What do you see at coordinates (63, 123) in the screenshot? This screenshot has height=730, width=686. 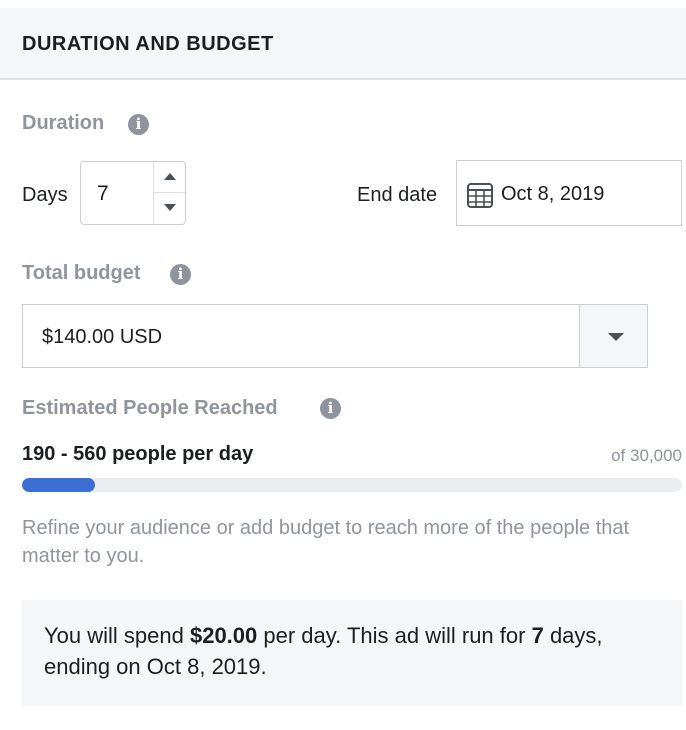 I see `duration-label: Duration` at bounding box center [63, 123].